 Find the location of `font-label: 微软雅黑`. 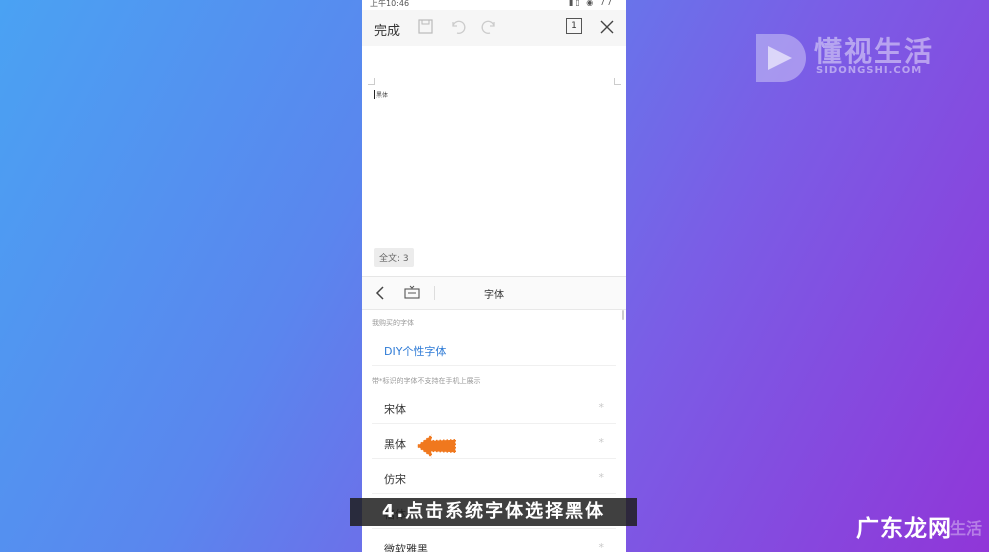

font-label: 微软雅黑 is located at coordinates (406, 547).